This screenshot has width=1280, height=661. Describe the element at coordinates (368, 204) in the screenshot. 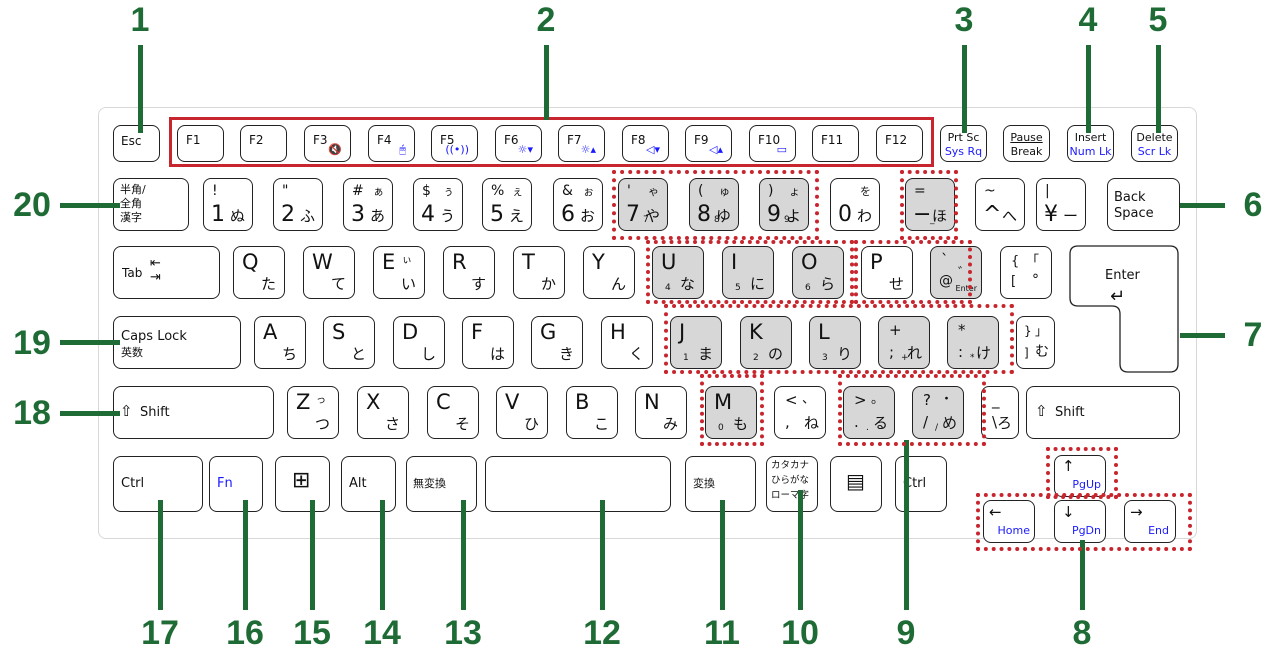

I see `key-3: # ぁ 3 あ` at that location.